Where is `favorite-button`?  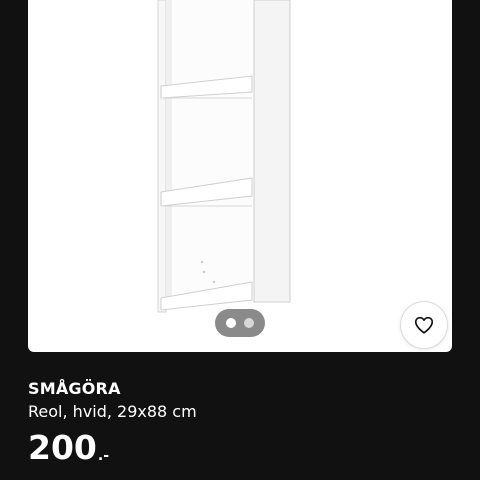 favorite-button is located at coordinates (424, 325).